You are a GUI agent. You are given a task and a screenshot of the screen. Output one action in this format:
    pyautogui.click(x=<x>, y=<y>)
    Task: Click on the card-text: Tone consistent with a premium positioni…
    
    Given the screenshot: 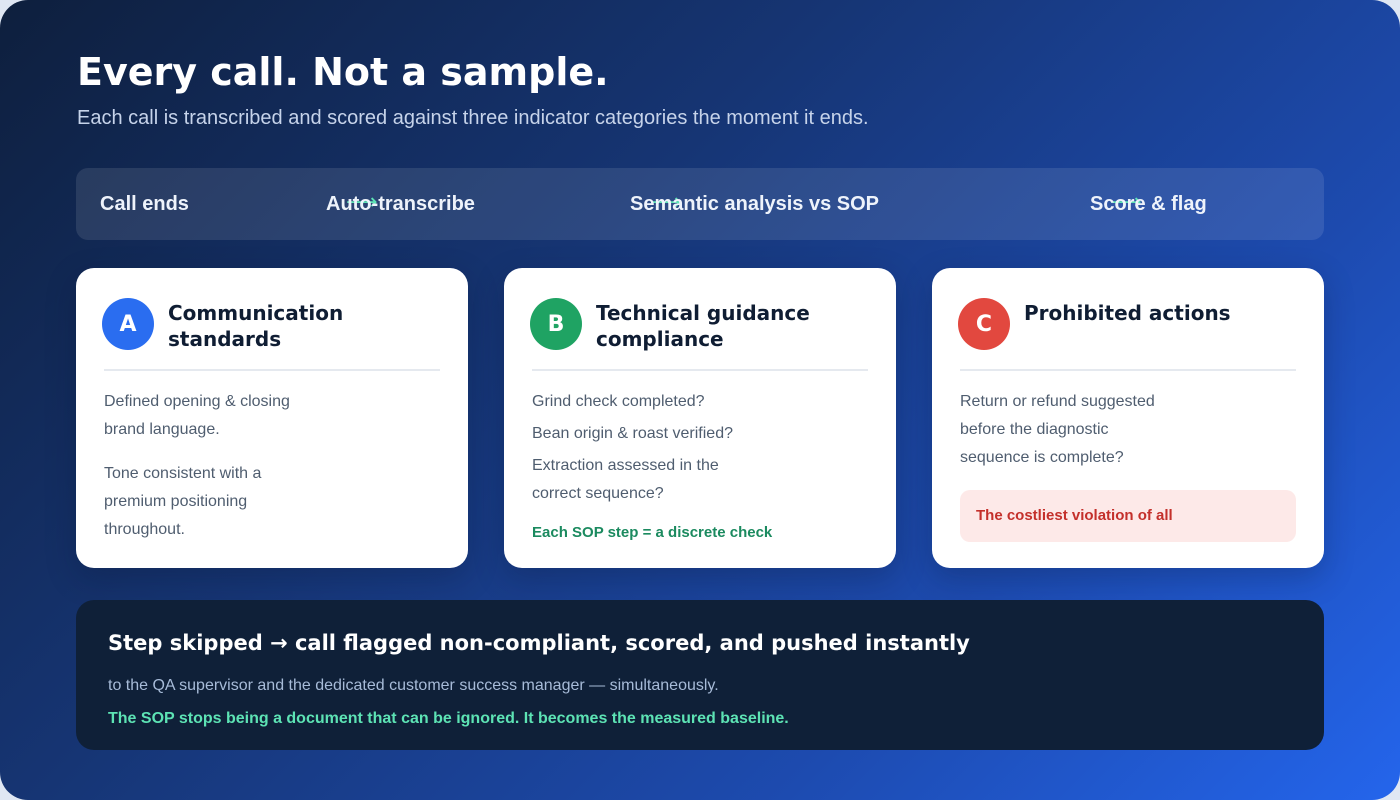 What is the action you would take?
    pyautogui.click(x=183, y=501)
    